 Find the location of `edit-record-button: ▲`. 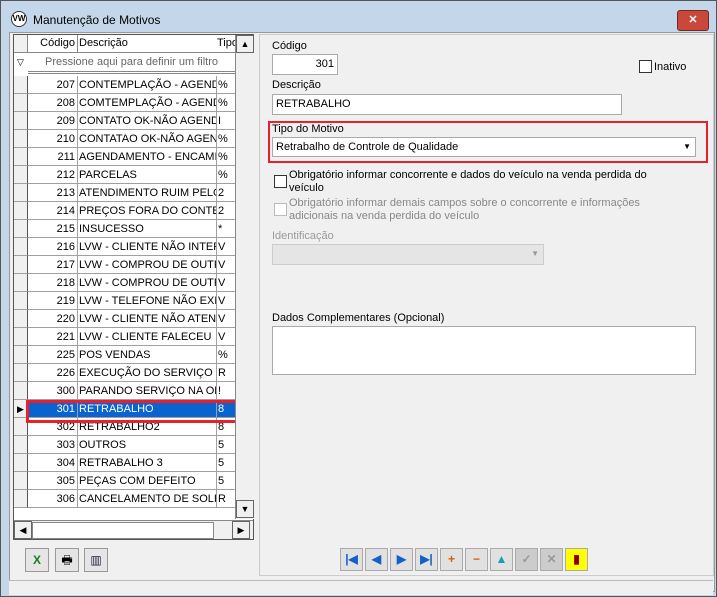

edit-record-button: ▲ is located at coordinates (501, 559).